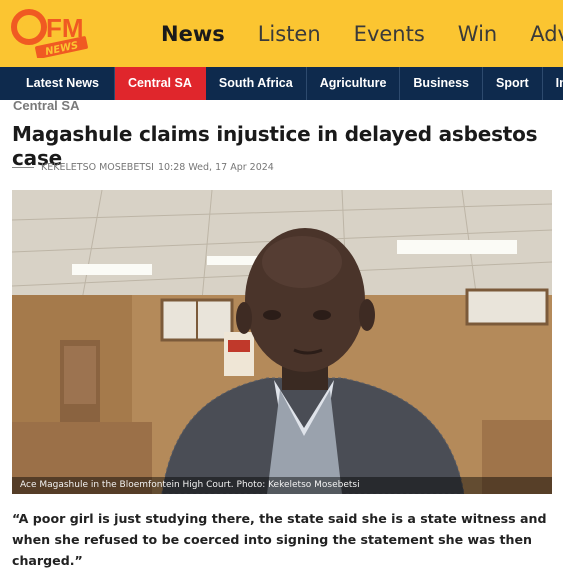 This screenshot has height=573, width=563. Describe the element at coordinates (546, 34) in the screenshot. I see `nav-advertise: Adver` at that location.